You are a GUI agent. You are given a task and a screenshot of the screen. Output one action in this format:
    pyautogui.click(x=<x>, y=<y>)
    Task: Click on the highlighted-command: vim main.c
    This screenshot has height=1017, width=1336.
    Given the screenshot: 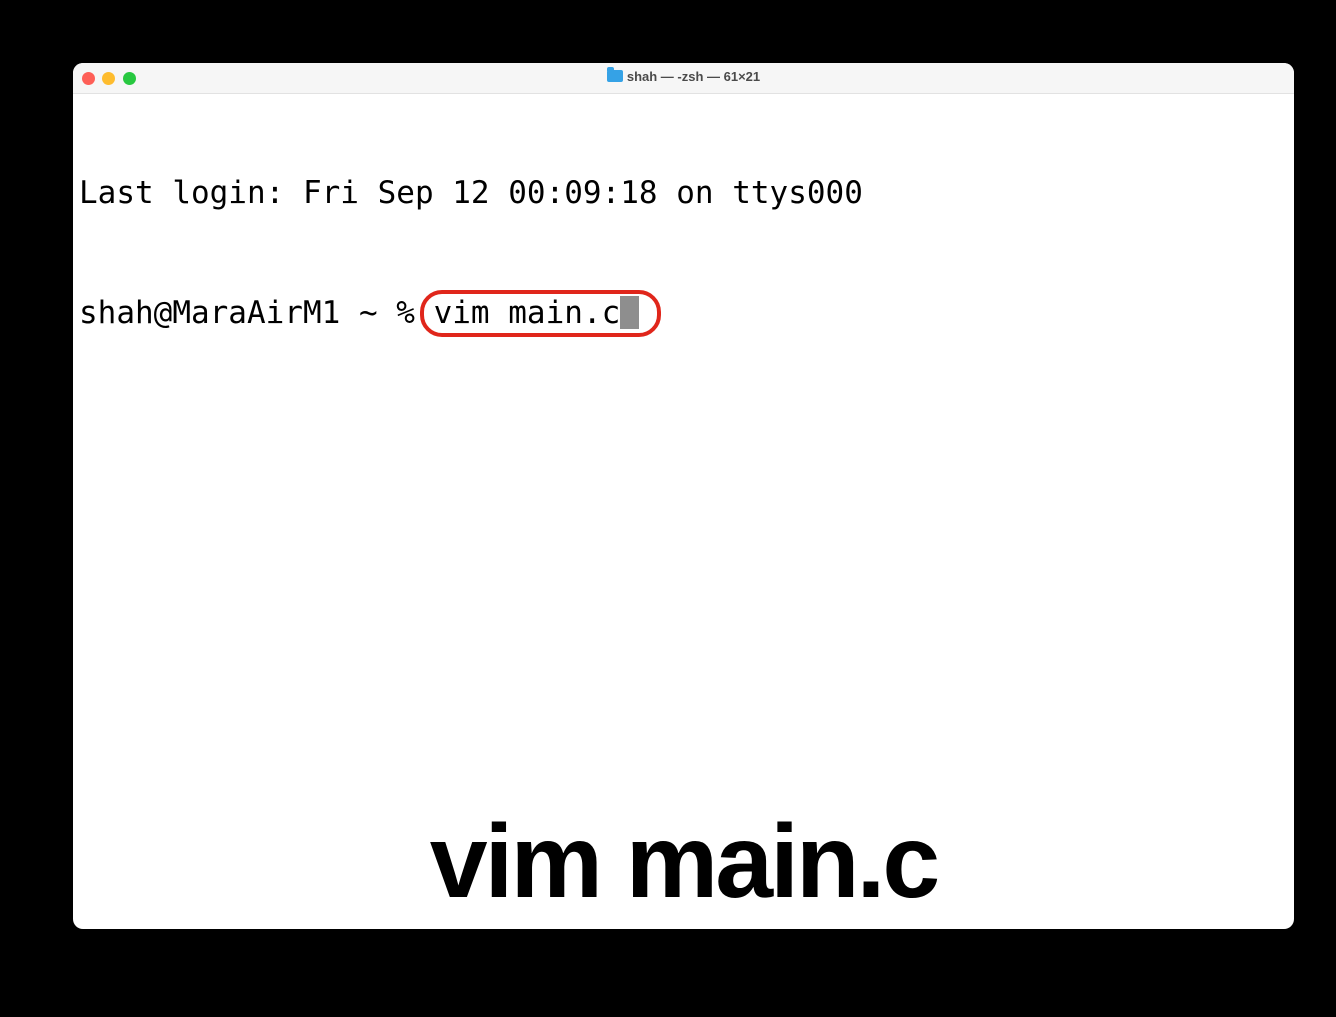 What is the action you would take?
    pyautogui.click(x=540, y=313)
    